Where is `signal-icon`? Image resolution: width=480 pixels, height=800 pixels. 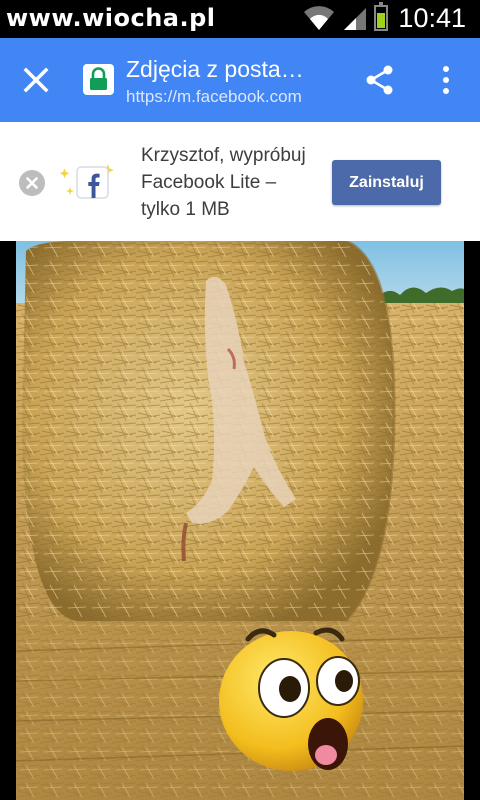
signal-icon is located at coordinates (355, 19).